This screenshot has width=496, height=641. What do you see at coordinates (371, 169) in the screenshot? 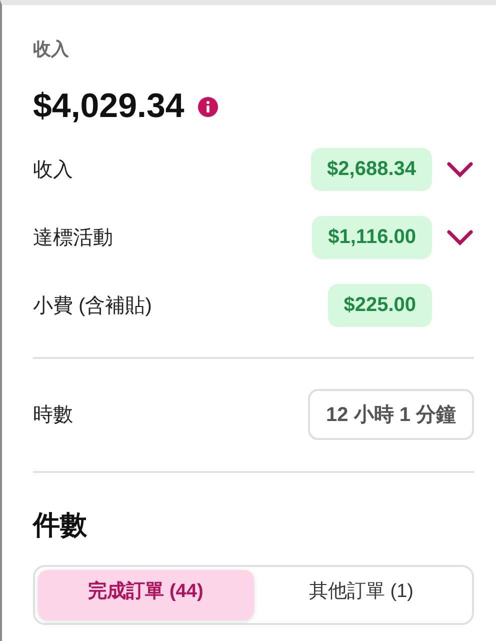
I see `amount-badge: $2,688.34` at bounding box center [371, 169].